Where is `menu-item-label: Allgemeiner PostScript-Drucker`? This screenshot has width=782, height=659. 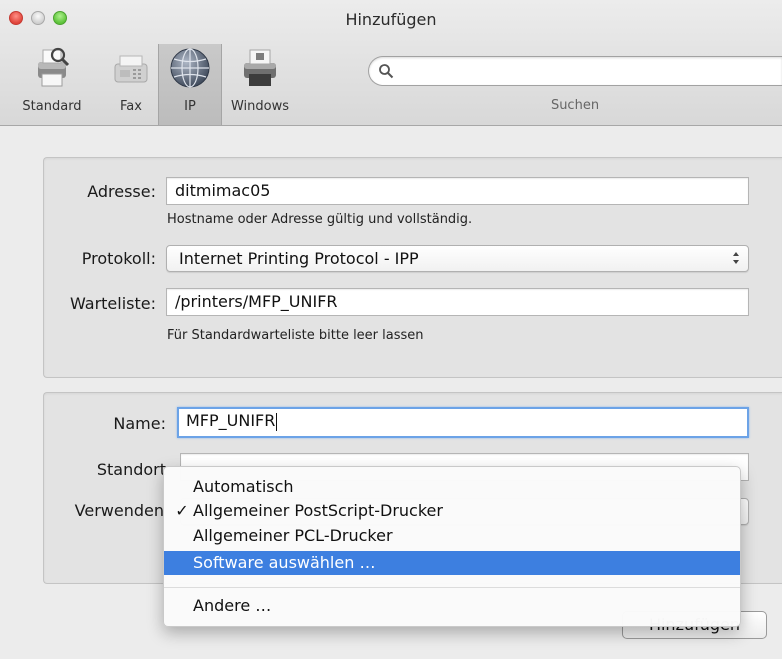
menu-item-label: Allgemeiner PostScript-Drucker is located at coordinates (318, 510).